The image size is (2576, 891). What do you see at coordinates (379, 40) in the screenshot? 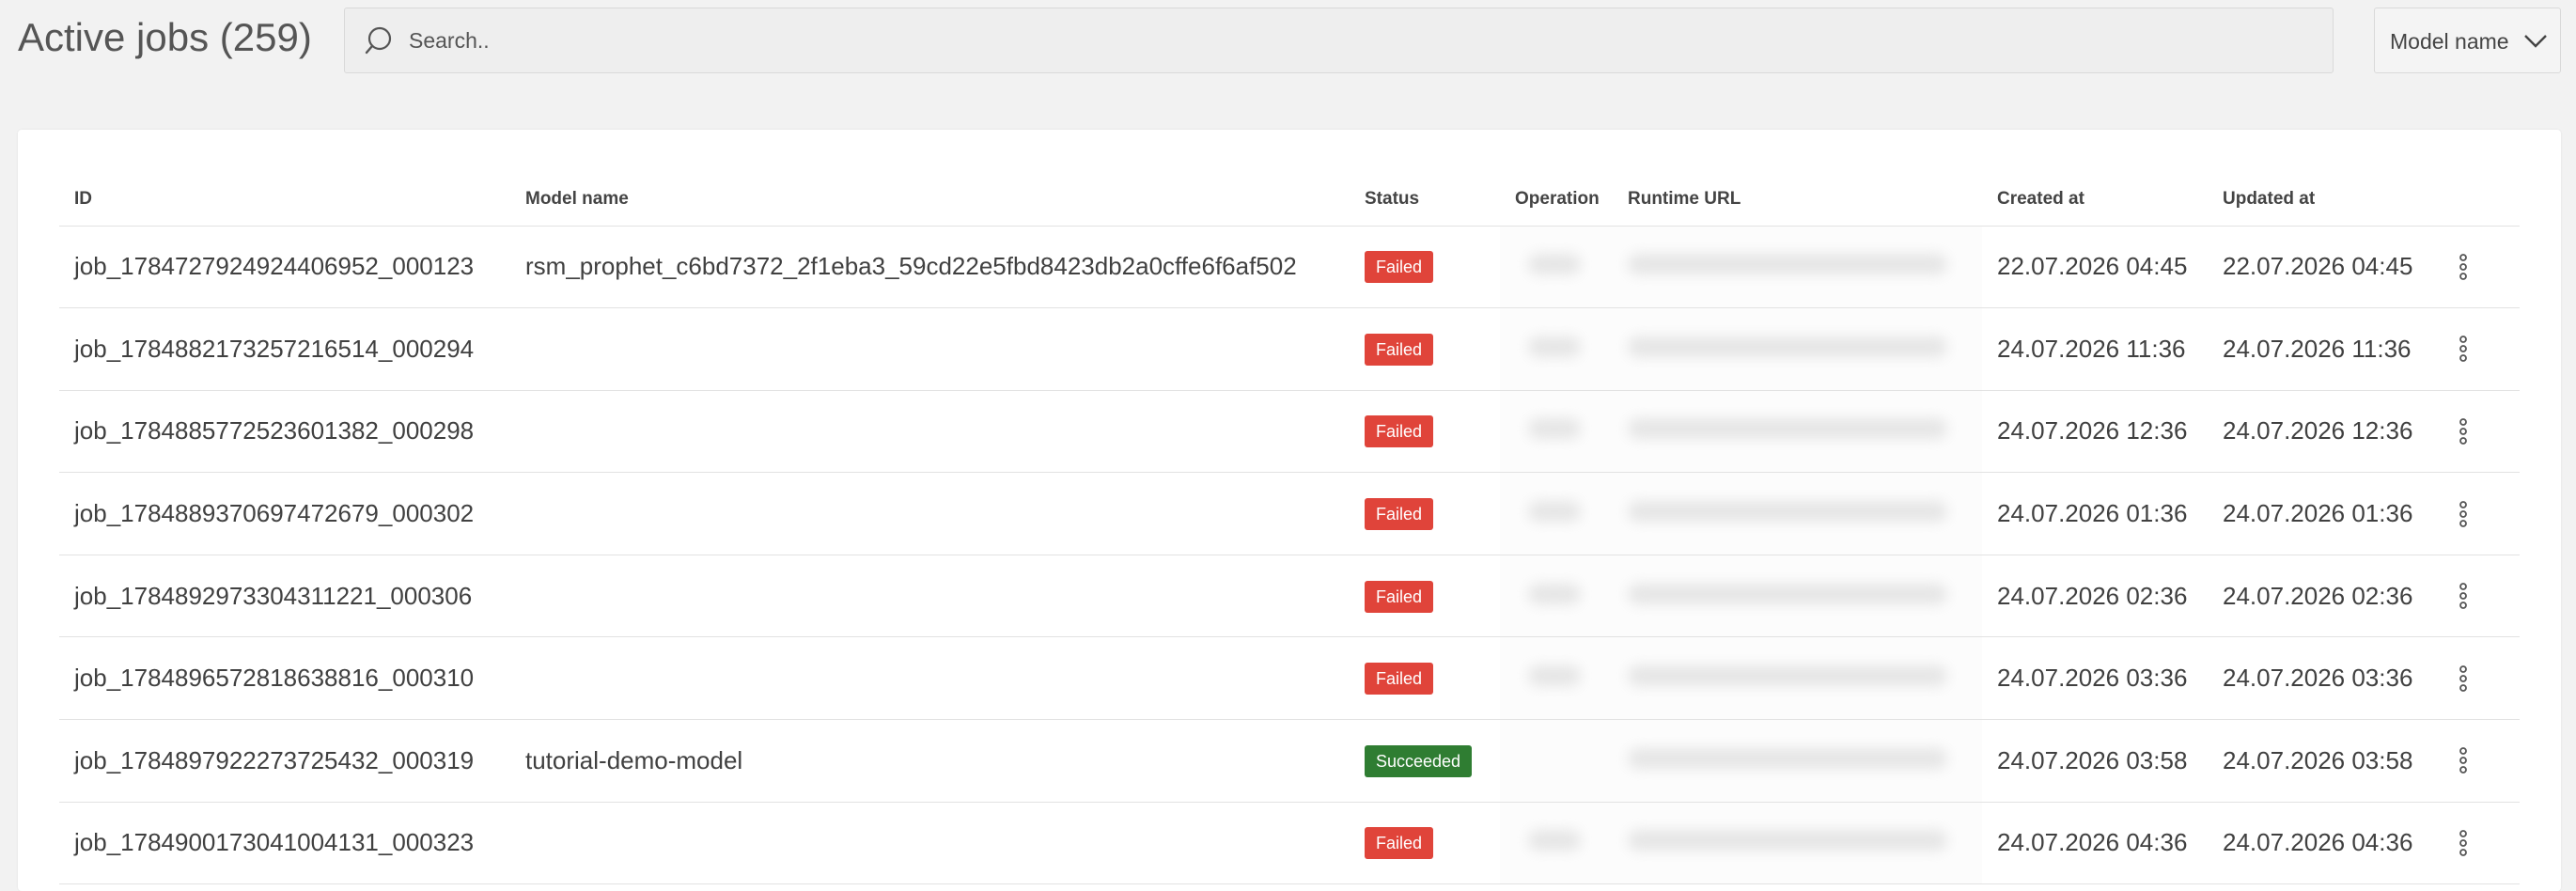
I see `search-icon` at bounding box center [379, 40].